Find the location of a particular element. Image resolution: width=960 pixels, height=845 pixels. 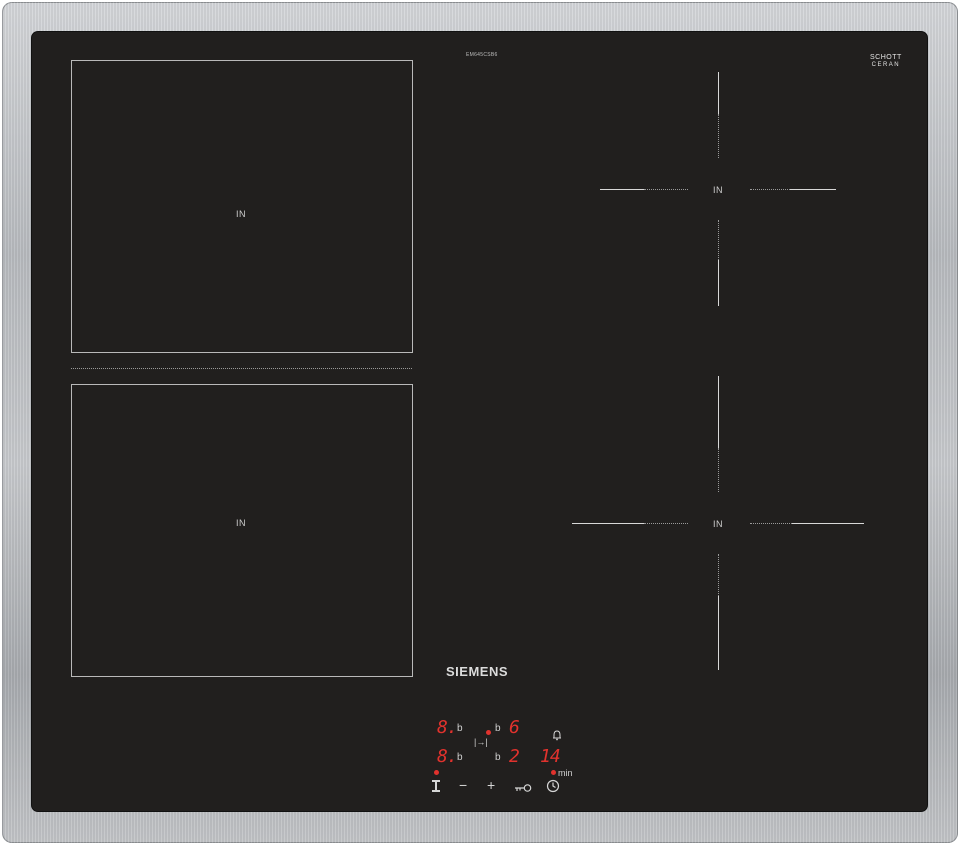

brand-logo: SIEMENS is located at coordinates (477, 671).